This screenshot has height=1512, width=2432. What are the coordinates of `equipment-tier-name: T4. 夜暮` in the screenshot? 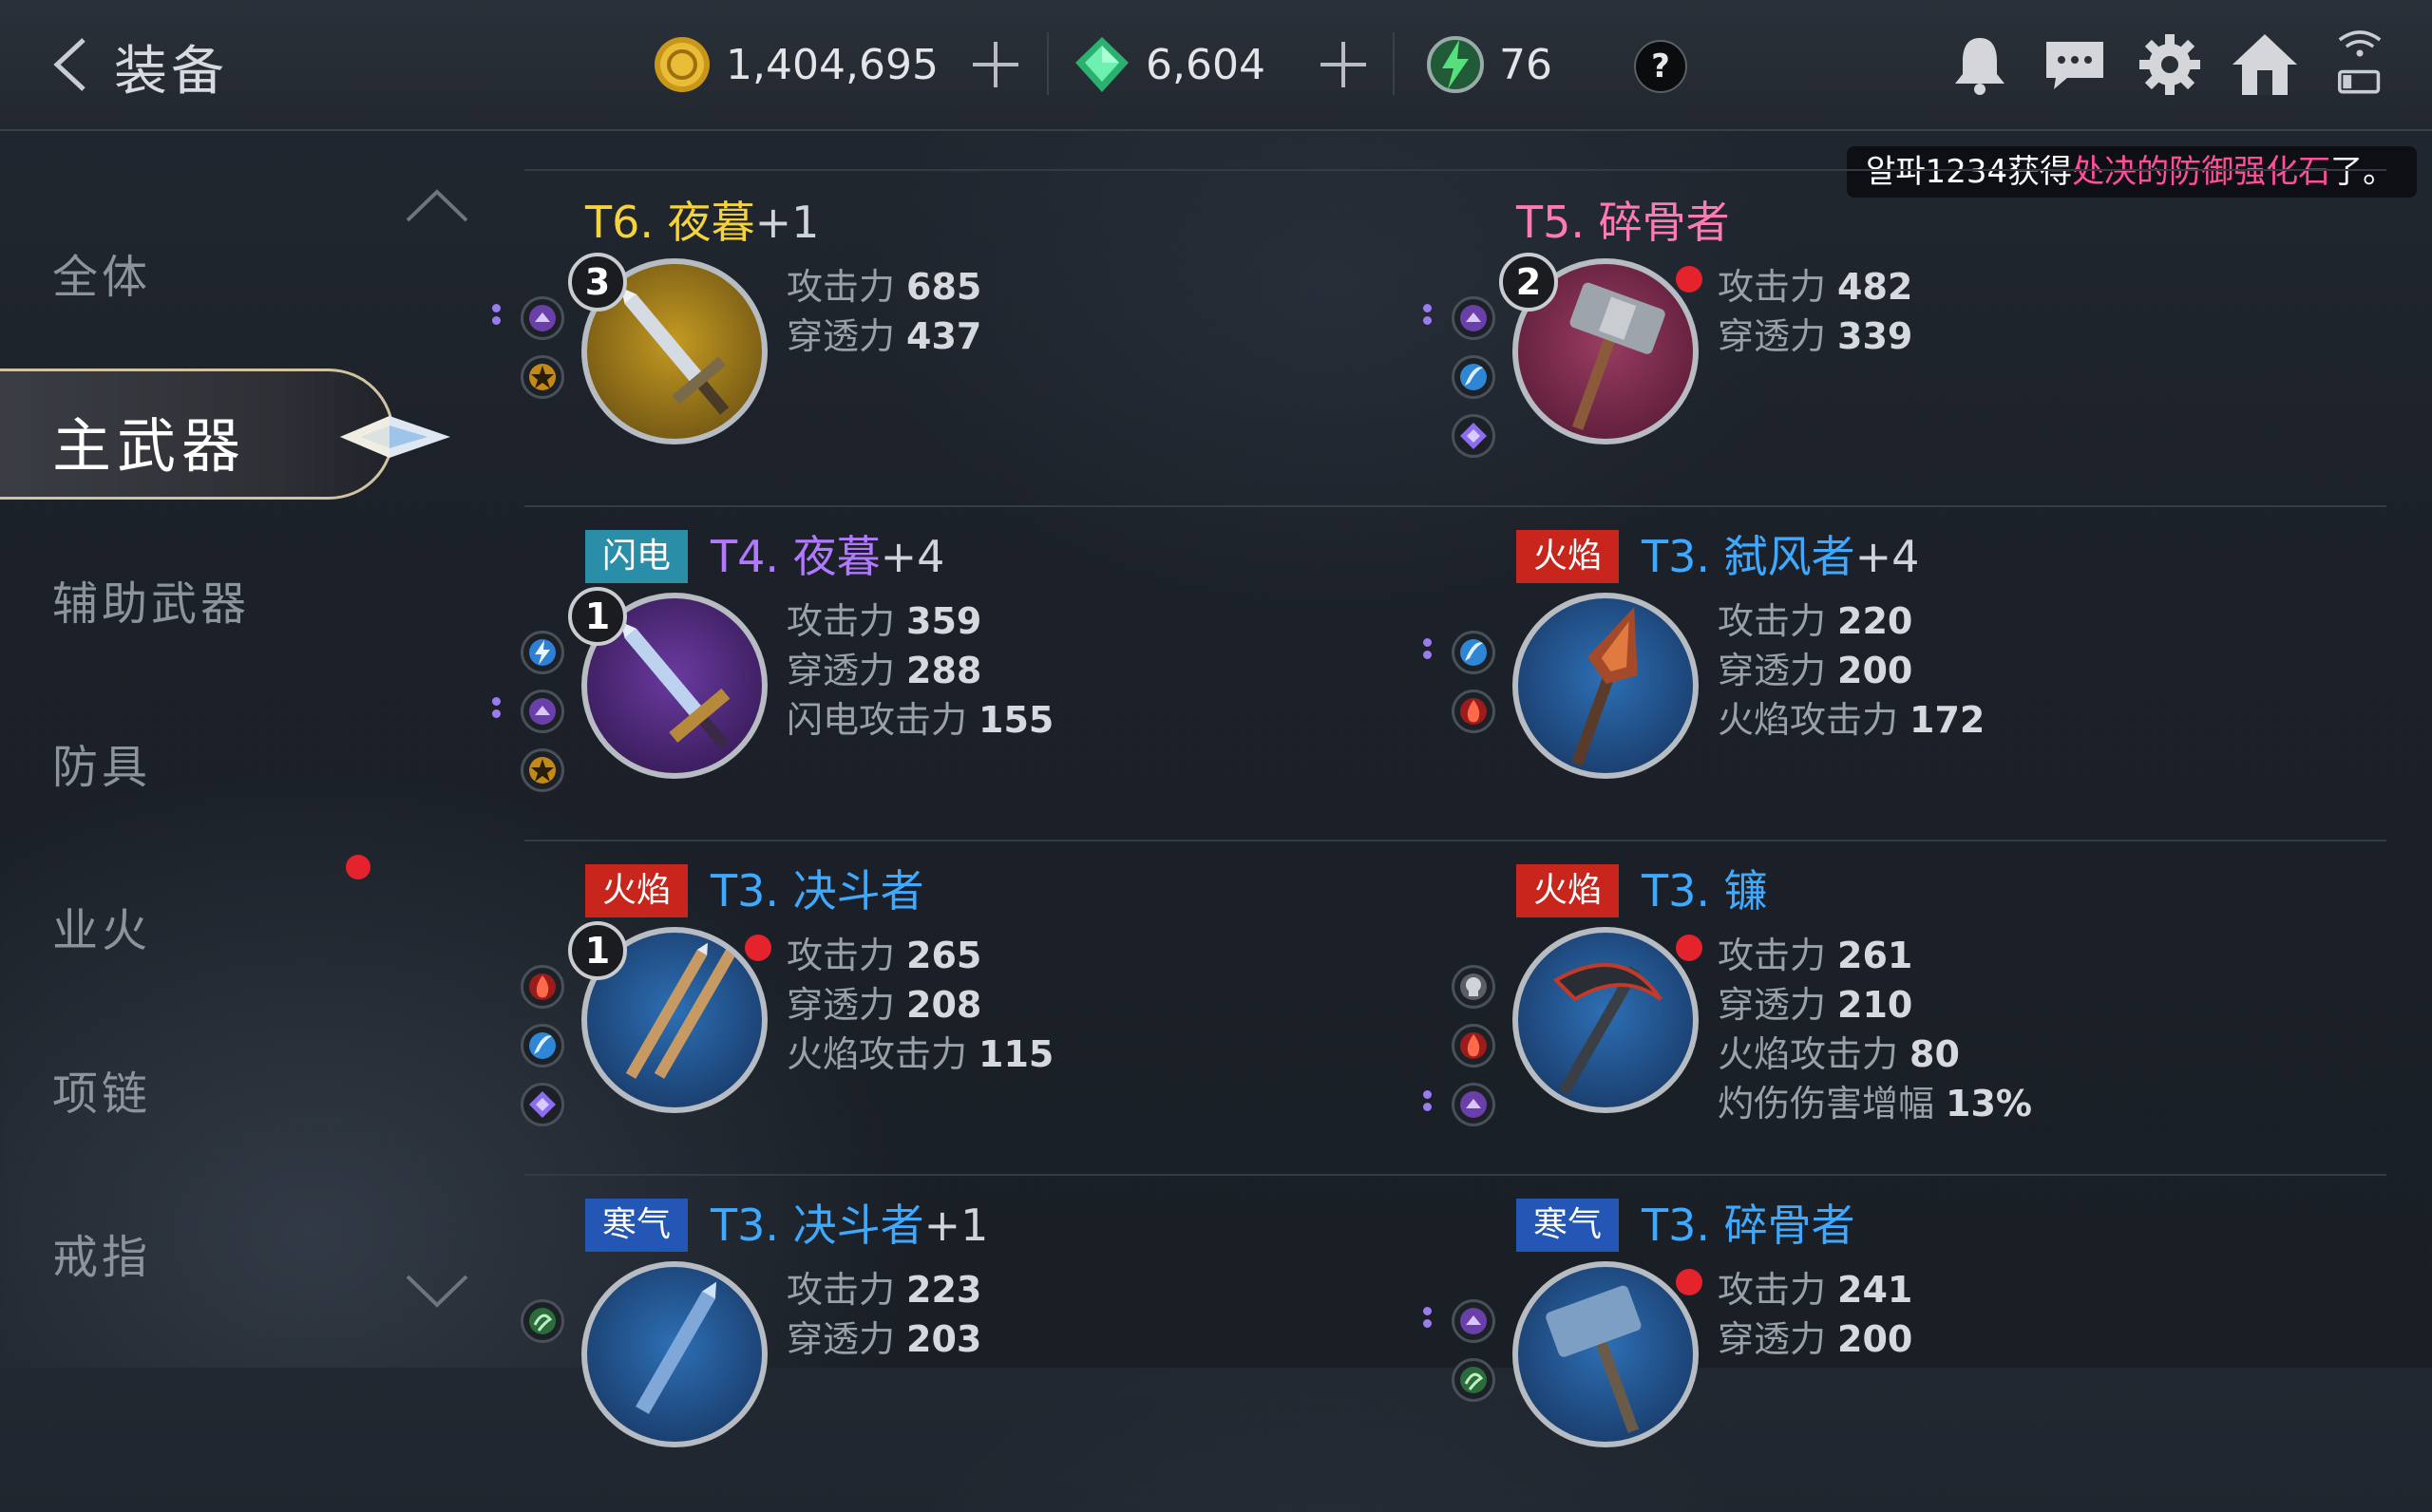 It's located at (796, 556).